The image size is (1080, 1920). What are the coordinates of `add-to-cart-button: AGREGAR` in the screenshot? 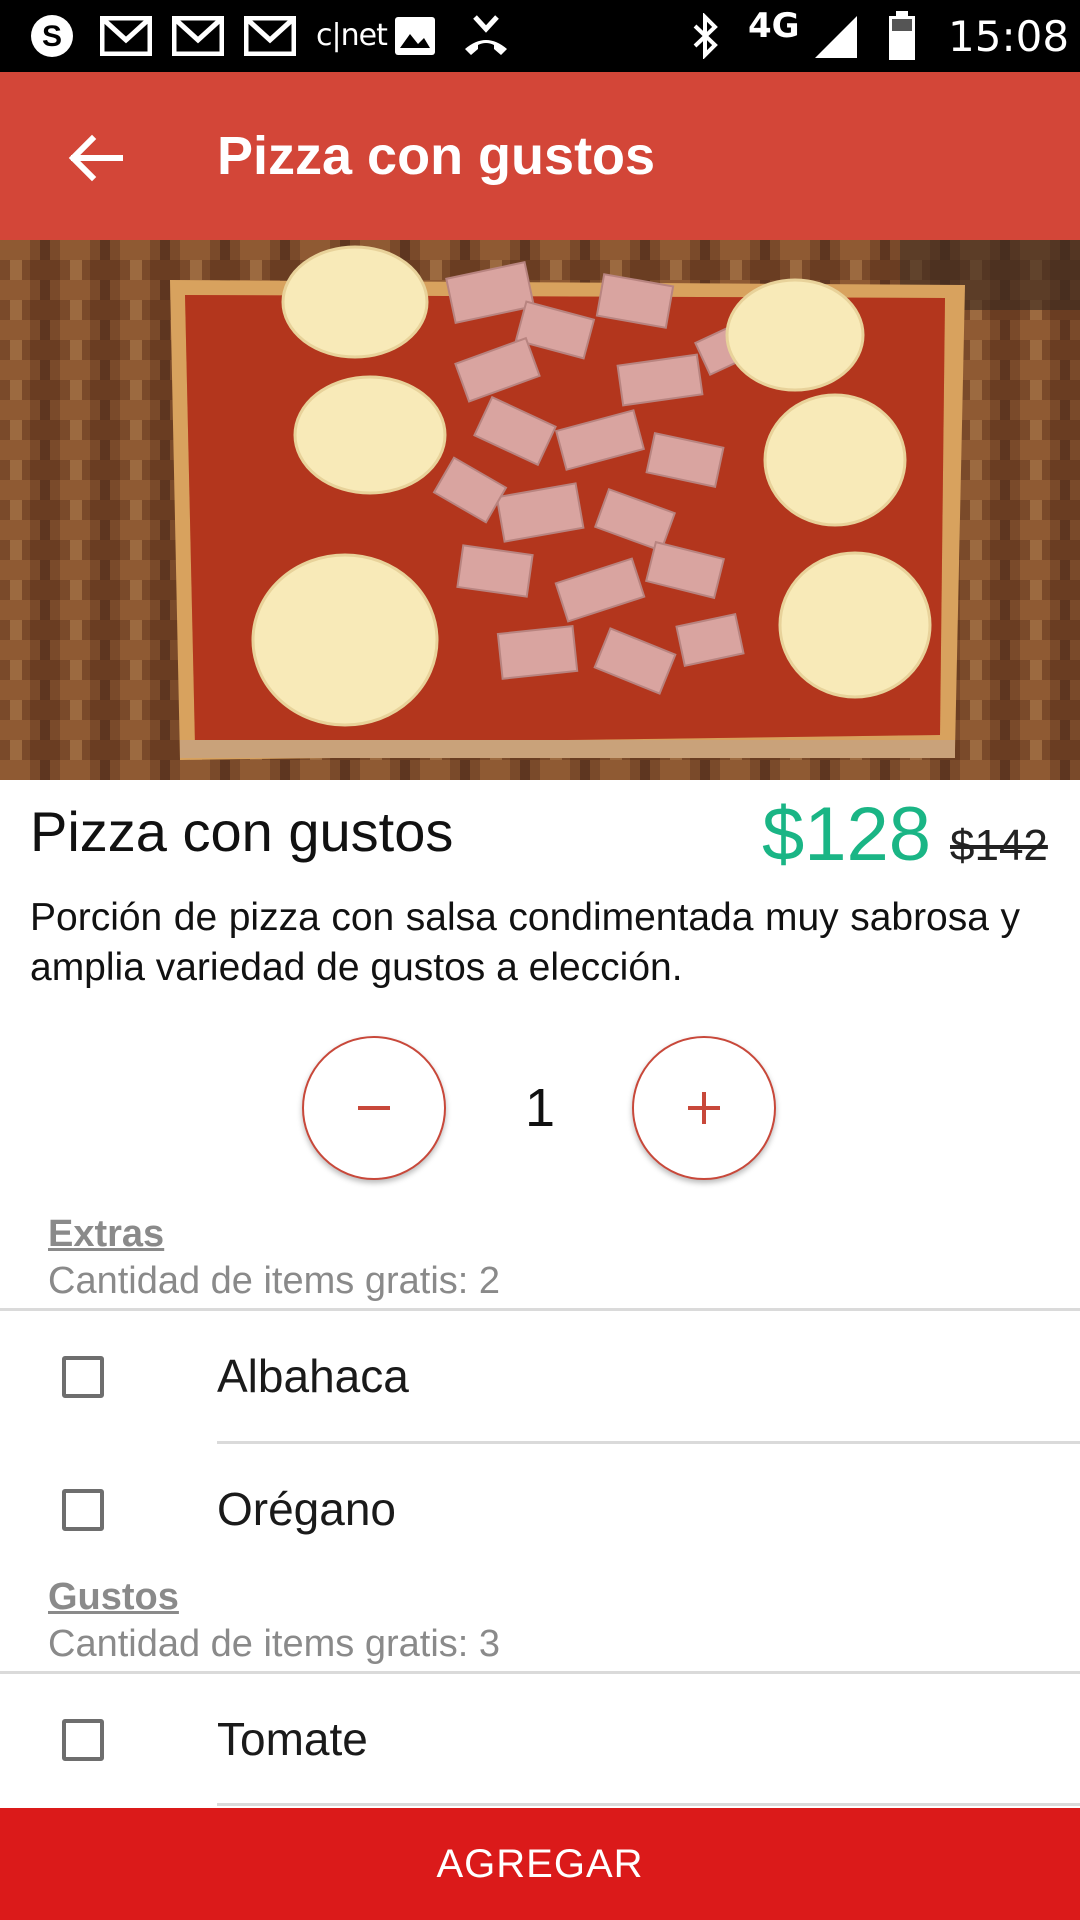 It's located at (540, 1864).